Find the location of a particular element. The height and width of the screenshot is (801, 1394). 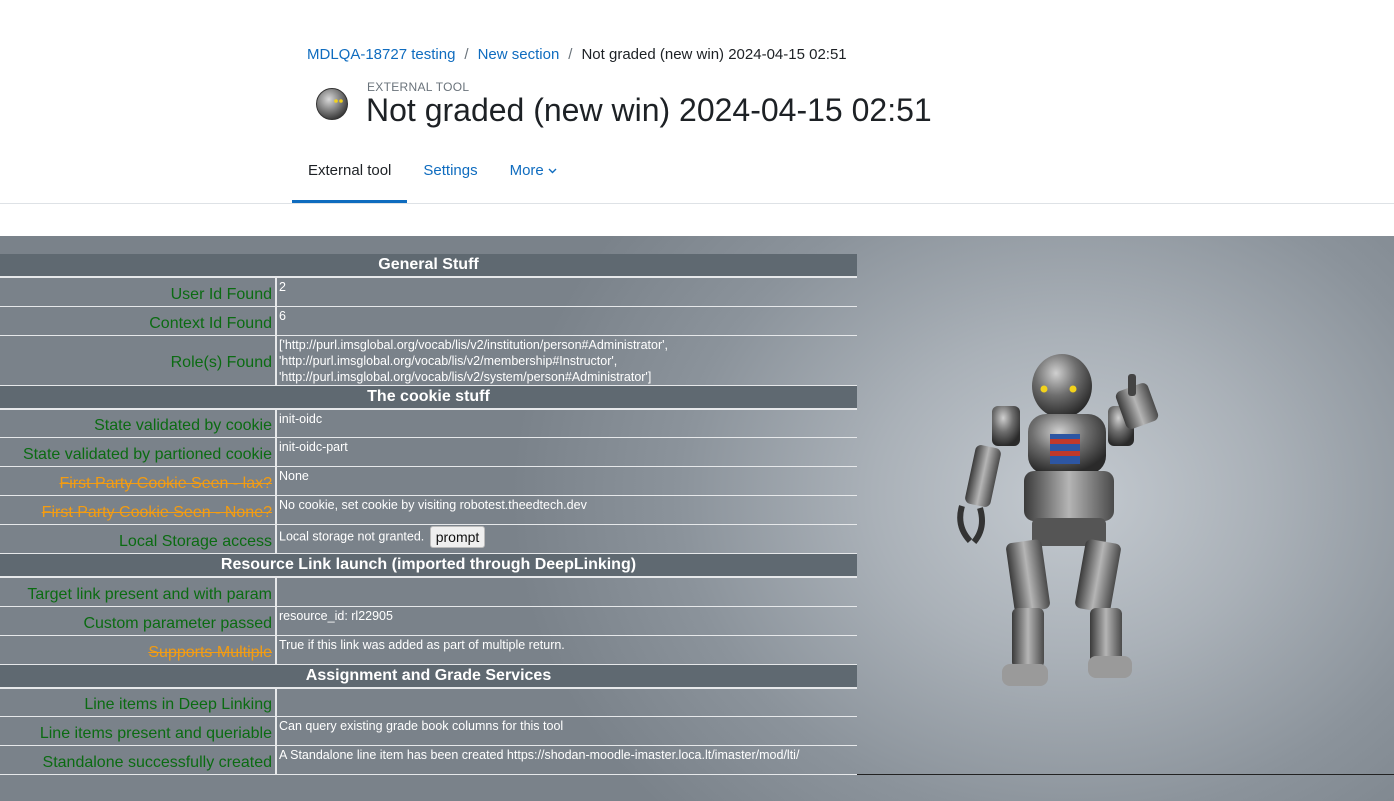

result-row: First Party Cookie Seen - lax? None is located at coordinates (428, 481).